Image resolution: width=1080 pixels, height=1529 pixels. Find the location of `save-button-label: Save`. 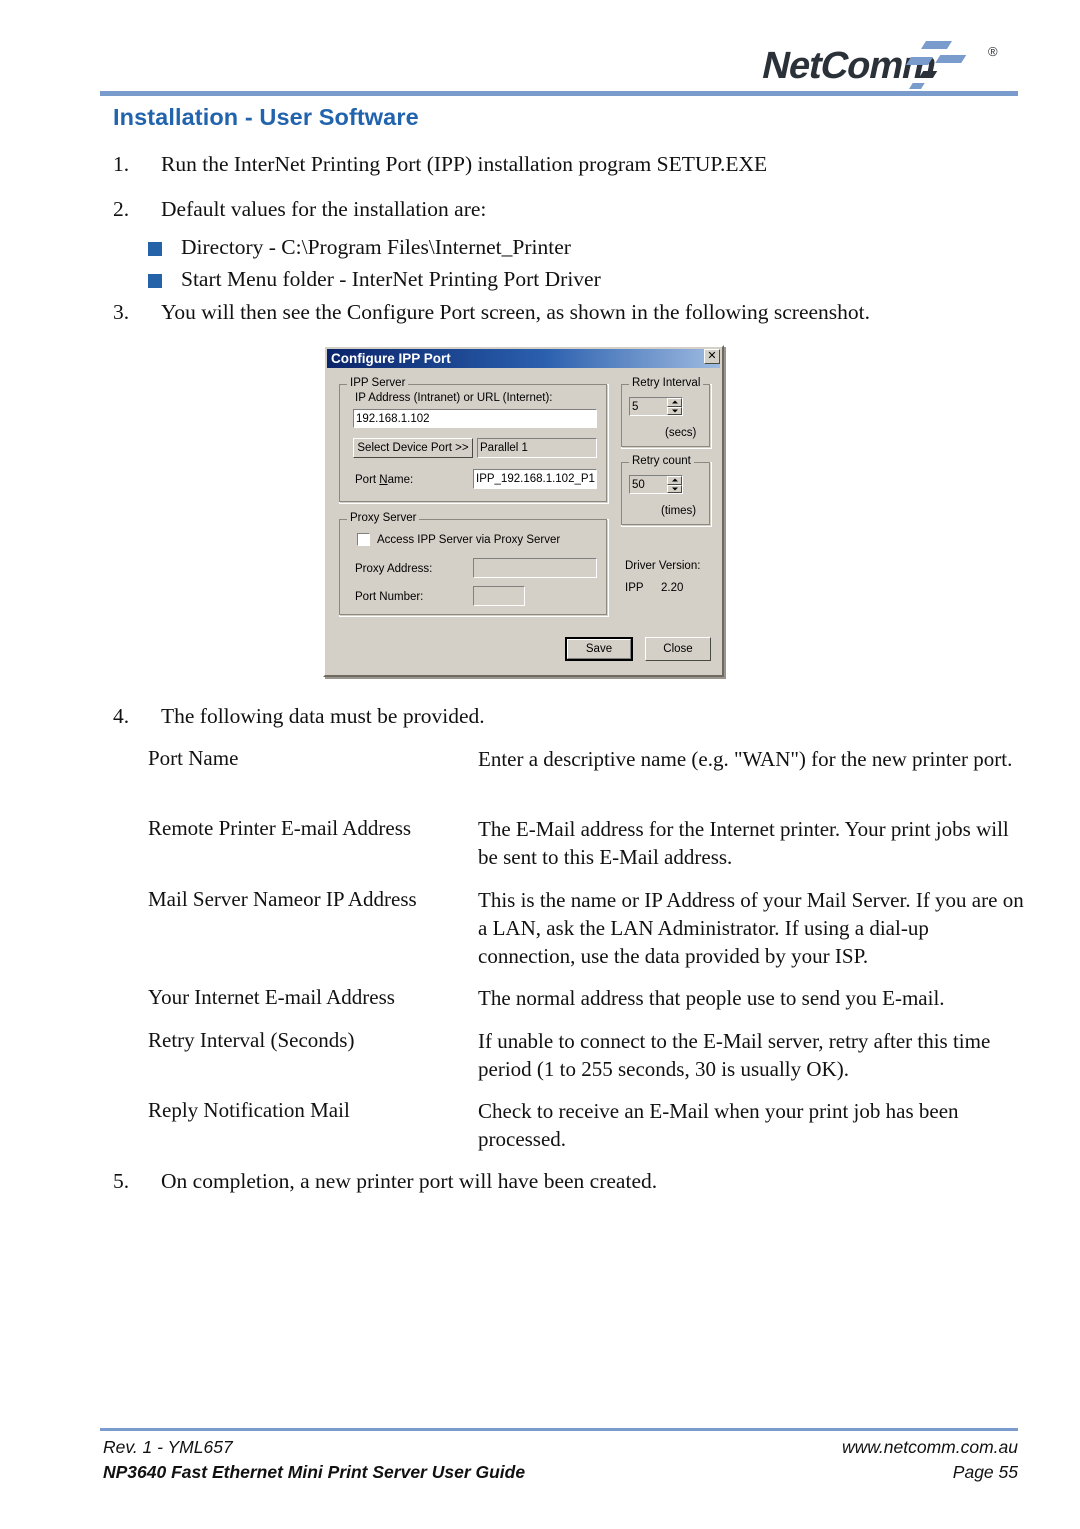

save-button-label: Save is located at coordinates (599, 649).